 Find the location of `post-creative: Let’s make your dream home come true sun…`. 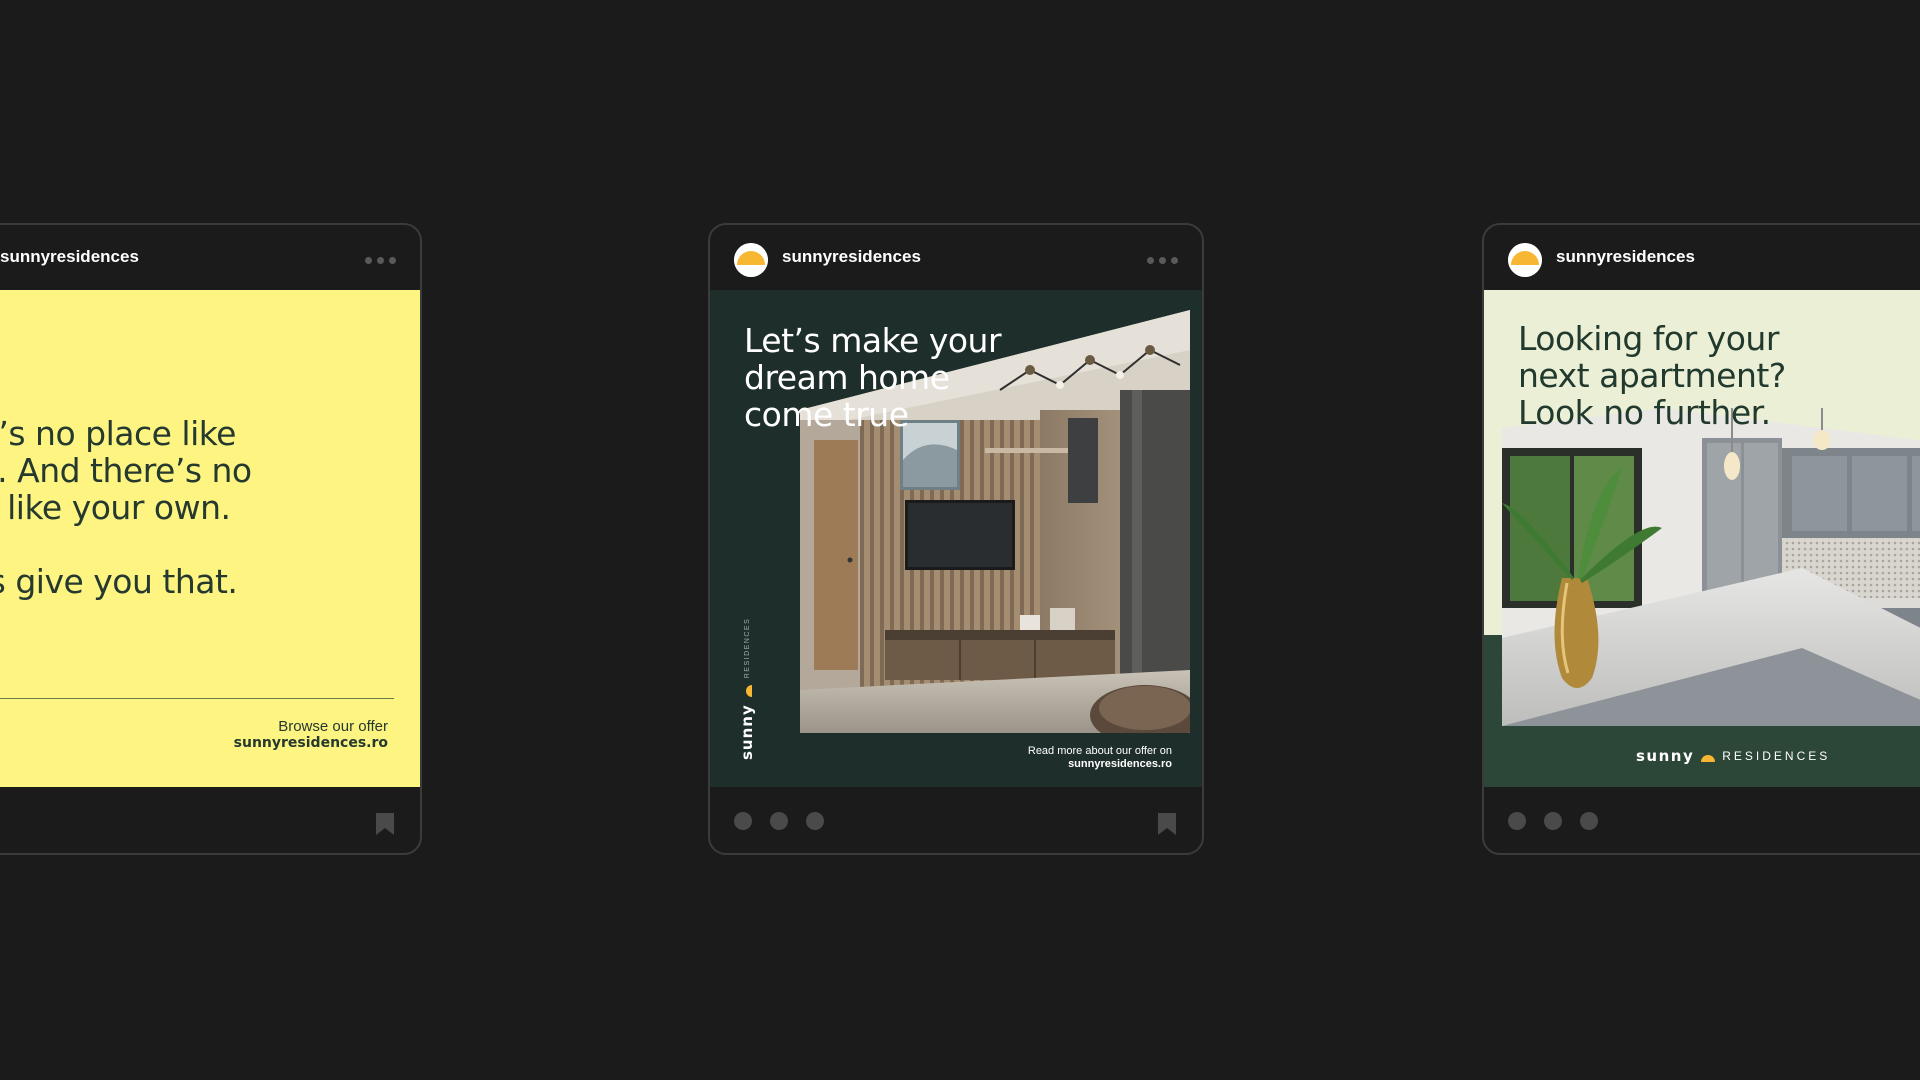

post-creative: Let’s make your dream home come true sun… is located at coordinates (956, 538).